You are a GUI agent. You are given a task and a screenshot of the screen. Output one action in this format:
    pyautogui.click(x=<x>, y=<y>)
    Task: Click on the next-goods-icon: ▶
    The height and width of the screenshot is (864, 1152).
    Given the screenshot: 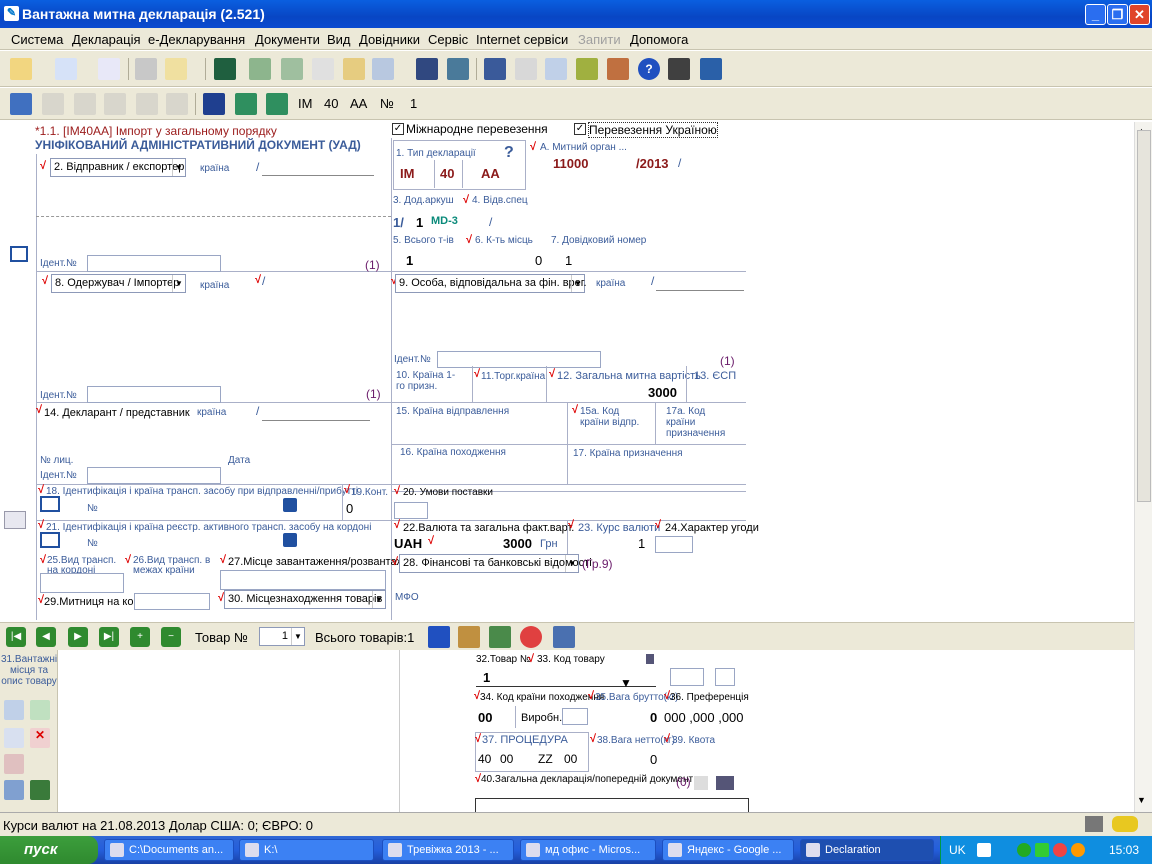 What is the action you would take?
    pyautogui.click(x=78, y=637)
    